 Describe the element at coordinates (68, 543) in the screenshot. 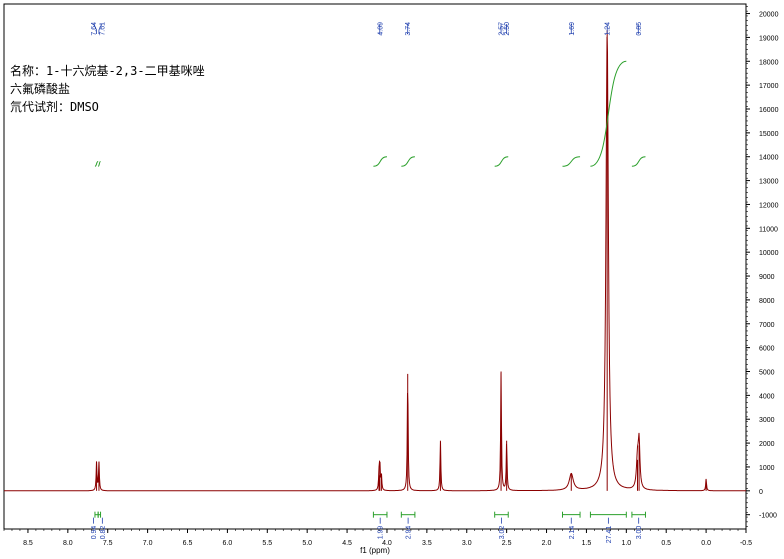

I see `x-tick-label: 8.0` at that location.